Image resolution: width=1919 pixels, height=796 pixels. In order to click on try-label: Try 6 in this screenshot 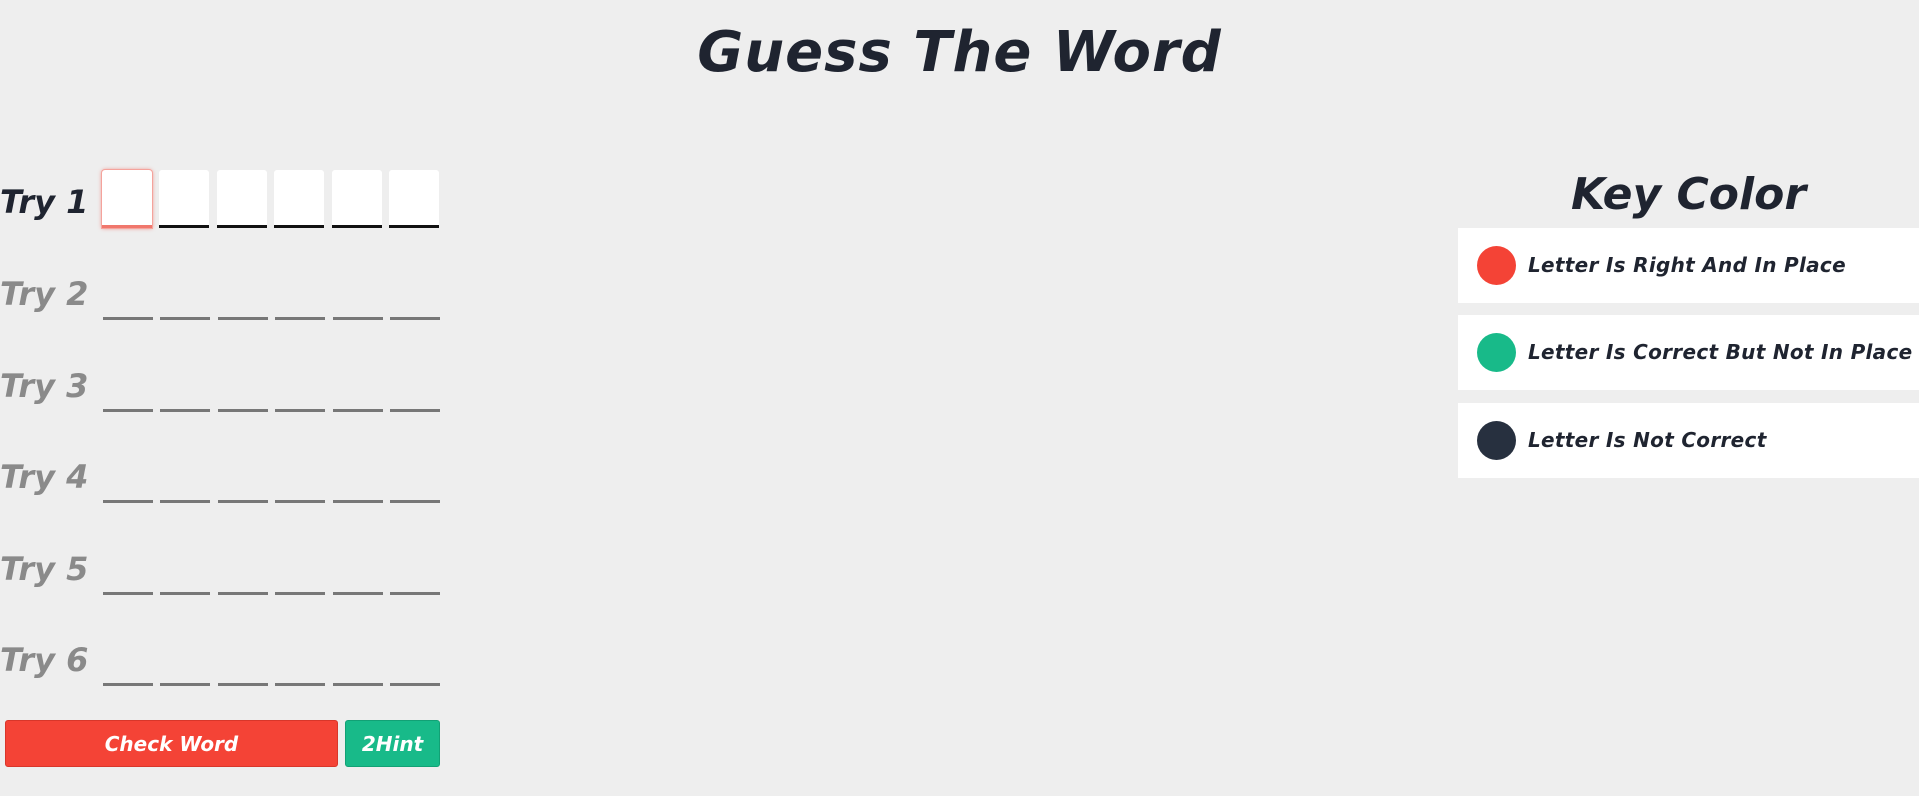, I will do `click(44, 660)`.